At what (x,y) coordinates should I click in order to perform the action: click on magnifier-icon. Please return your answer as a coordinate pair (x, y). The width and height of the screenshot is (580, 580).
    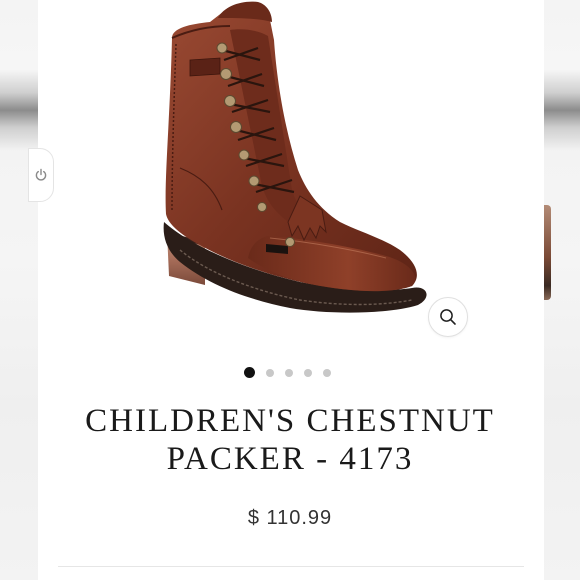
    Looking at the image, I should click on (448, 317).